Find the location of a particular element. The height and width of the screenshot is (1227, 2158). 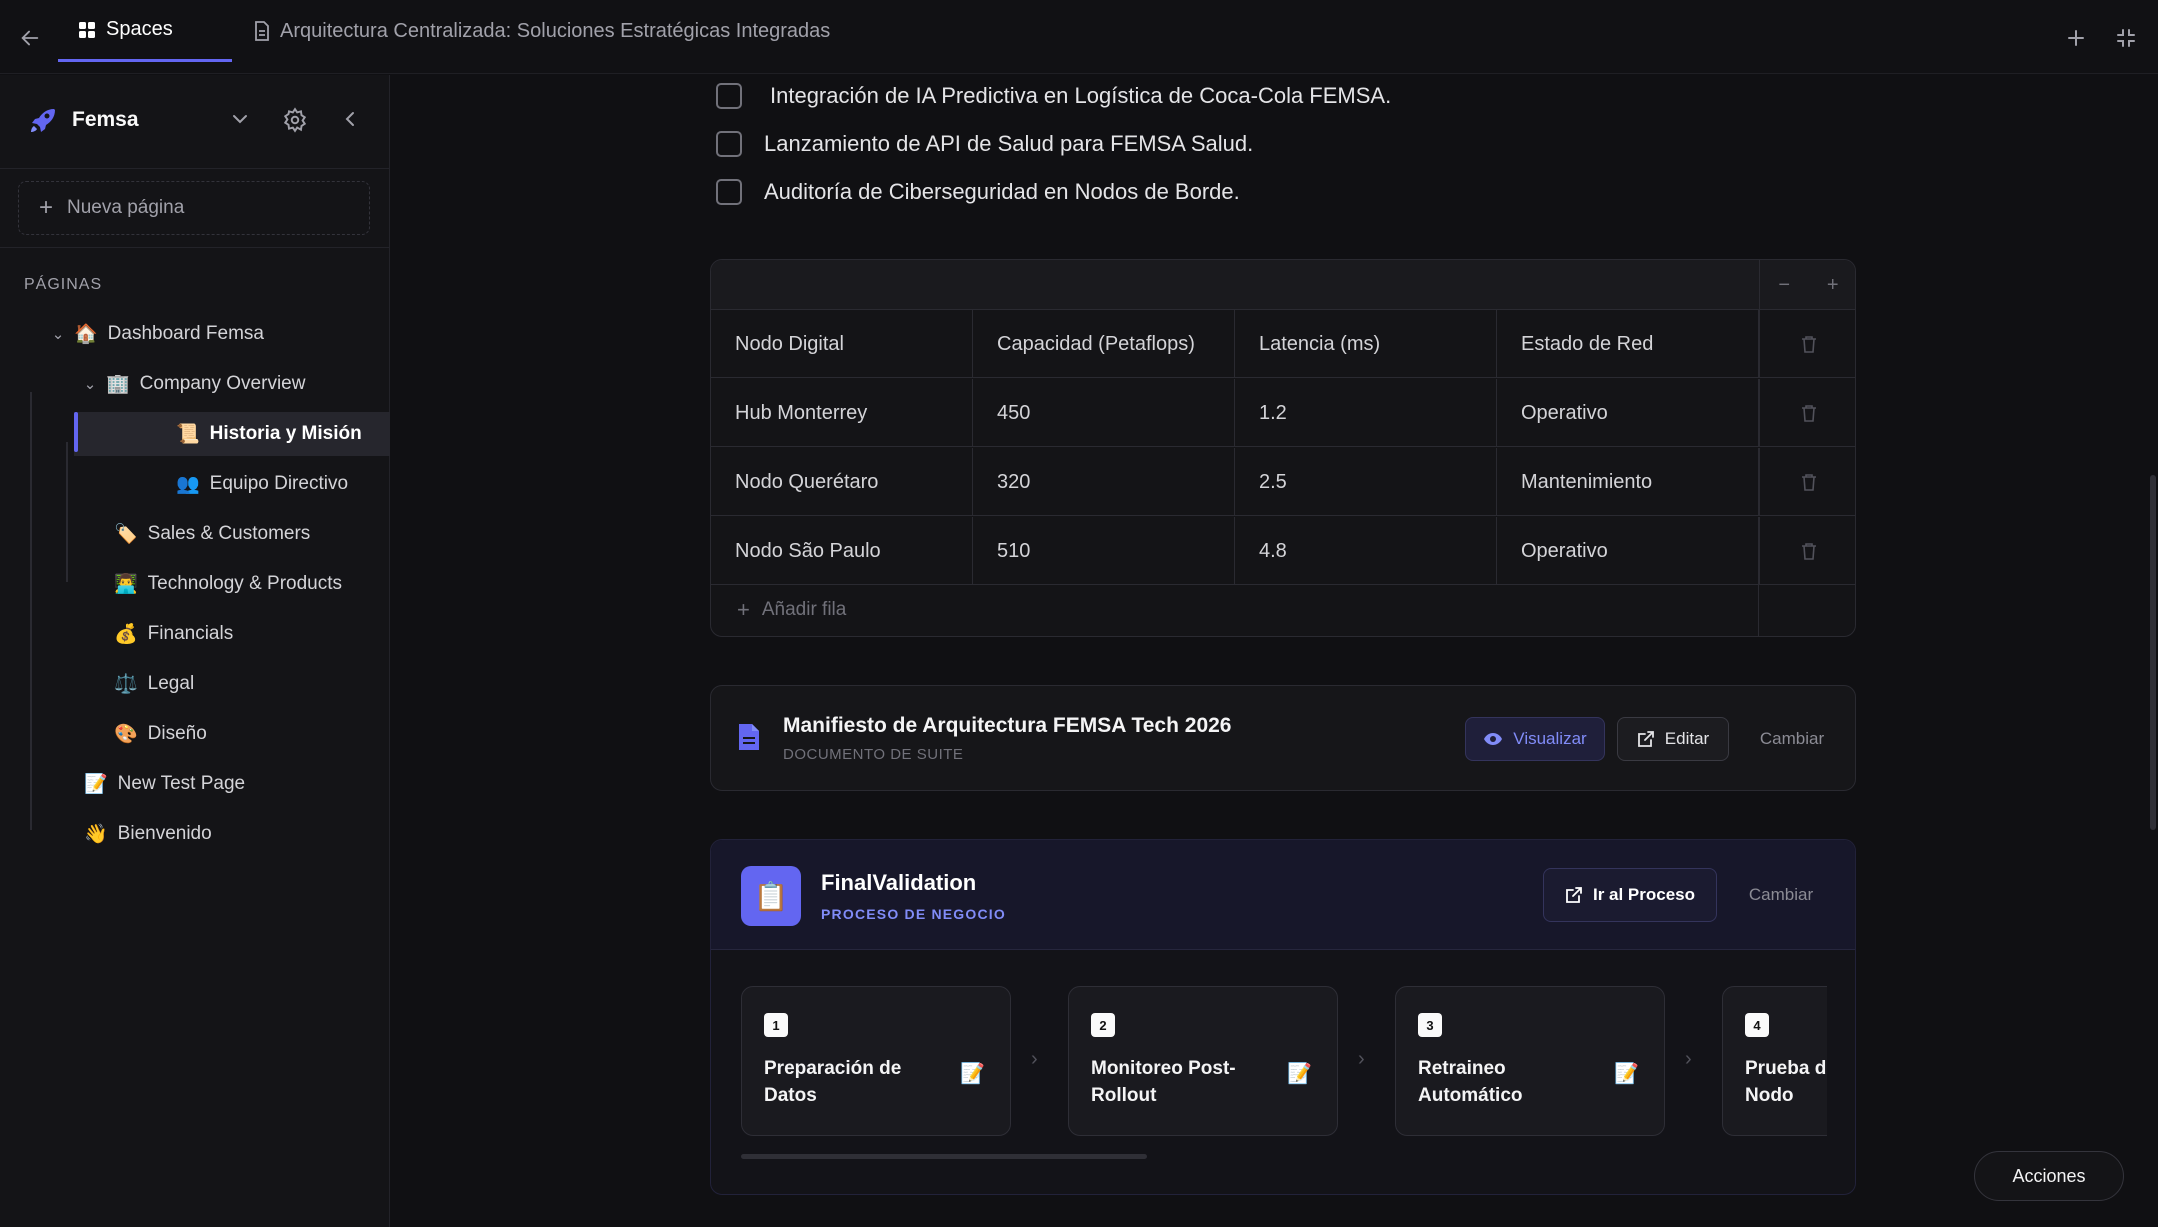

chevron-down-icon is located at coordinates (240, 119).